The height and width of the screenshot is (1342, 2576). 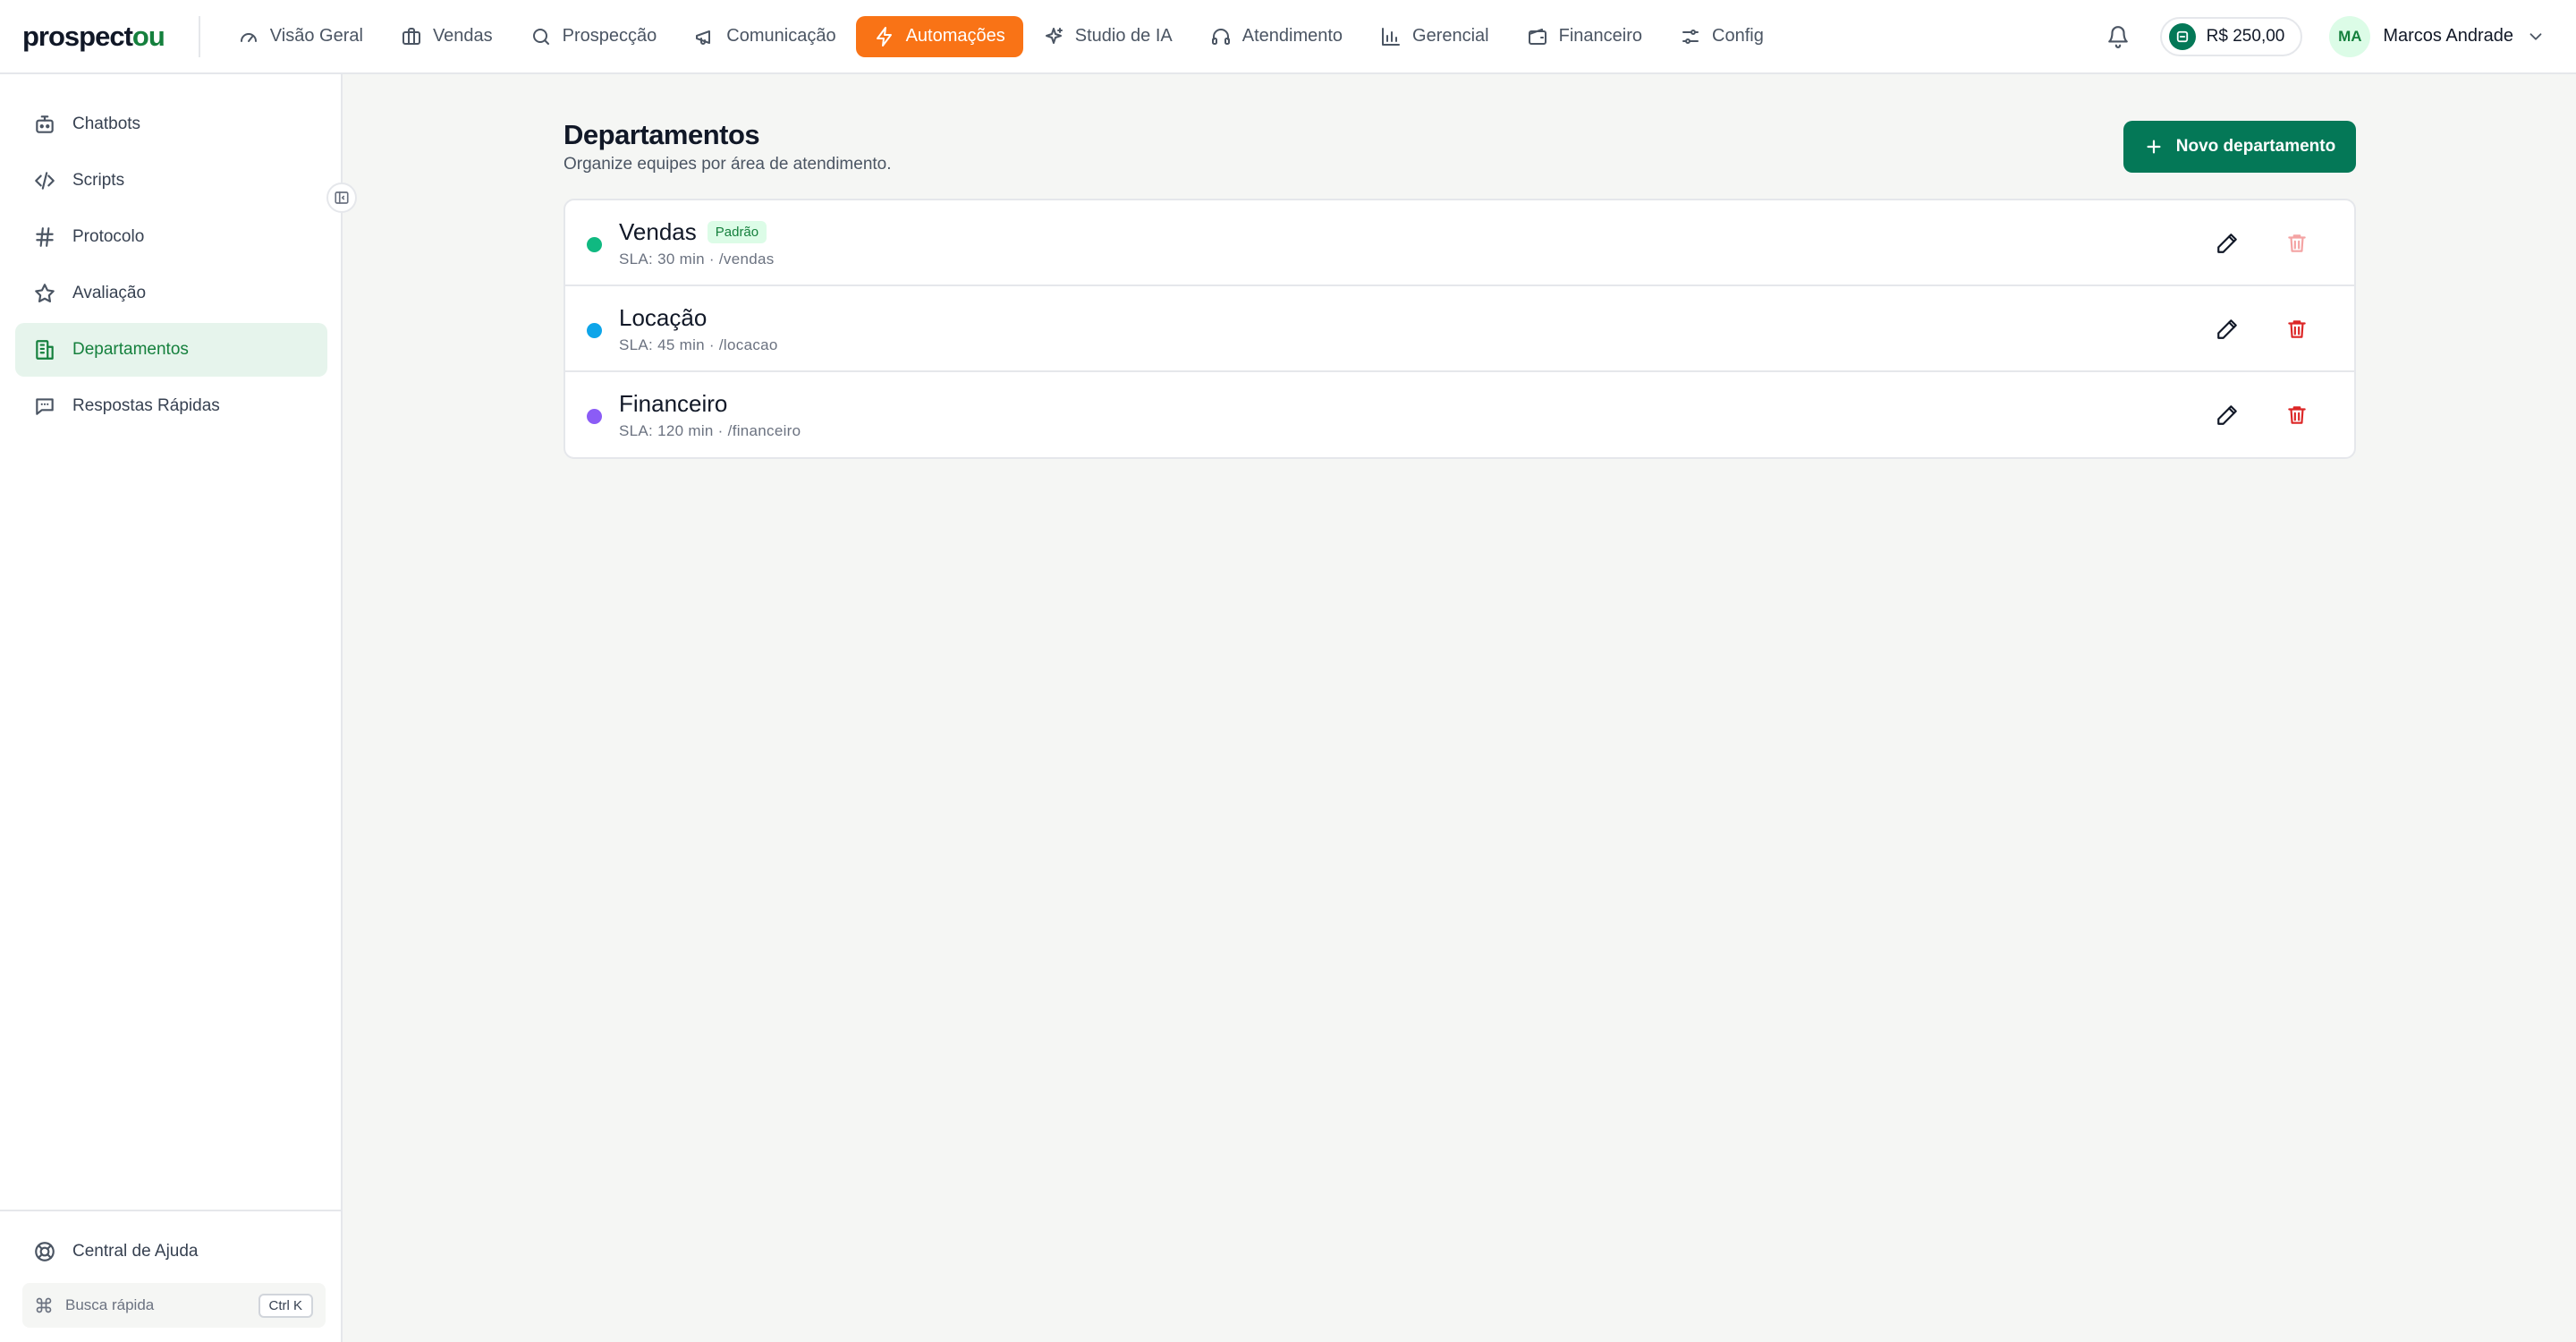 What do you see at coordinates (1537, 36) in the screenshot?
I see `wallet-icon` at bounding box center [1537, 36].